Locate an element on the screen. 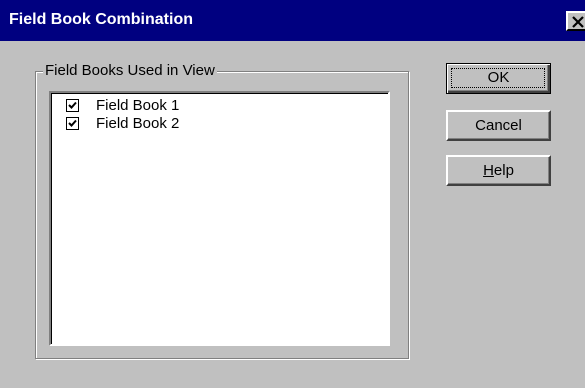 The width and height of the screenshot is (585, 388). window-title: Field Book Combination is located at coordinates (101, 19).